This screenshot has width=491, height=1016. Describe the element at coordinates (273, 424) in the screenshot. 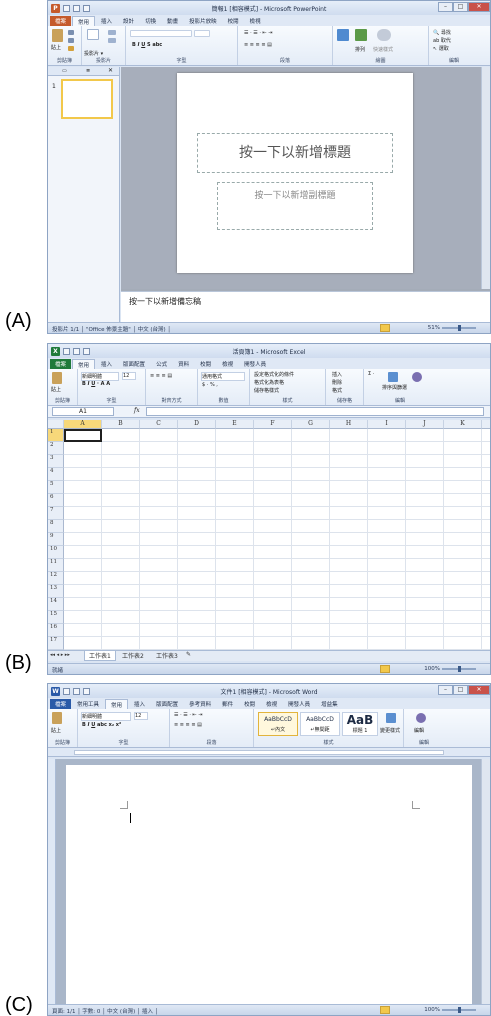

I see `column-header: F` at that location.